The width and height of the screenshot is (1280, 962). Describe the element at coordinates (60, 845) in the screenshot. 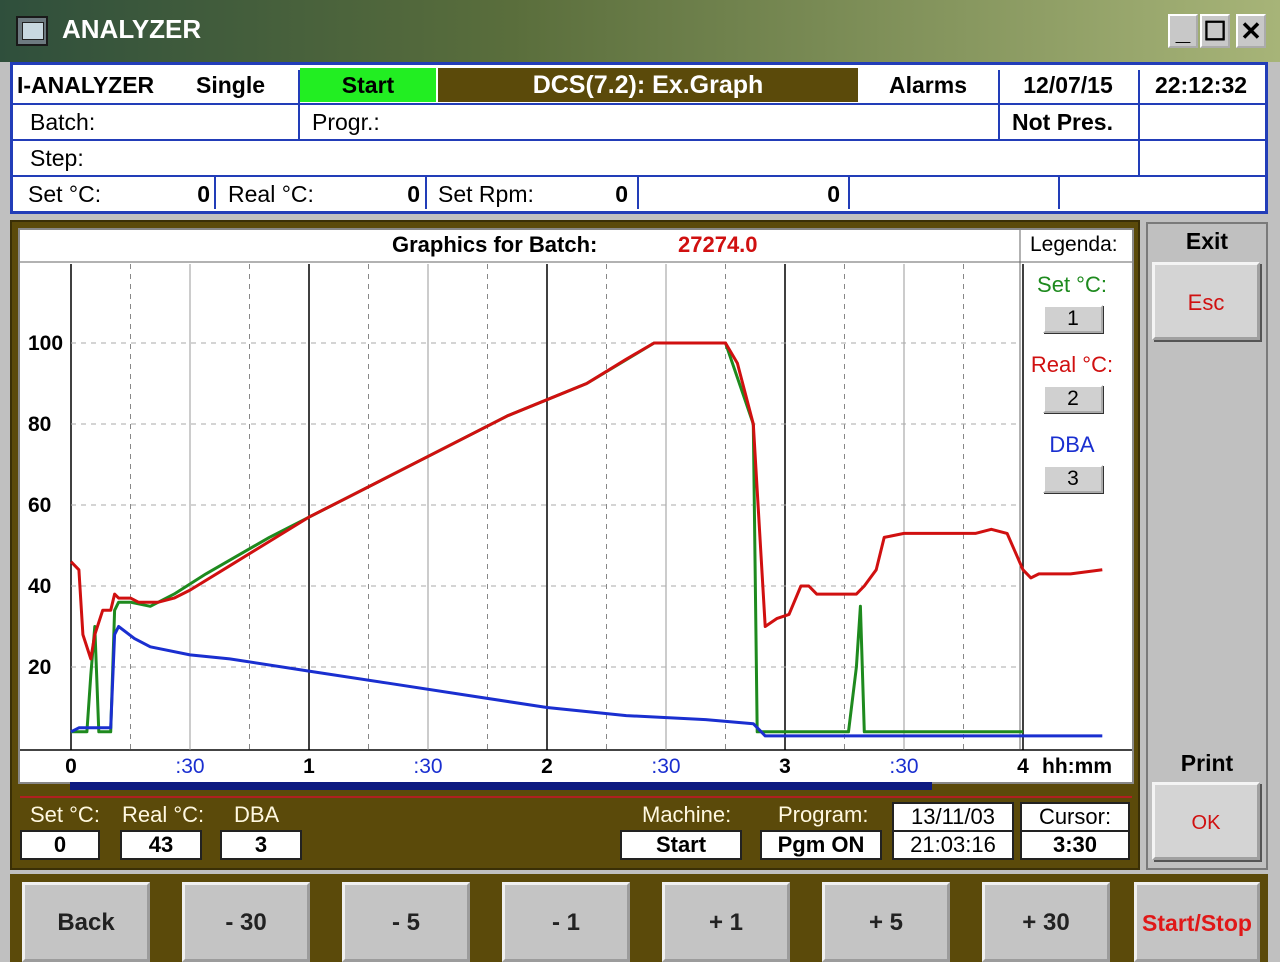

I see `status-set-value: 0` at that location.